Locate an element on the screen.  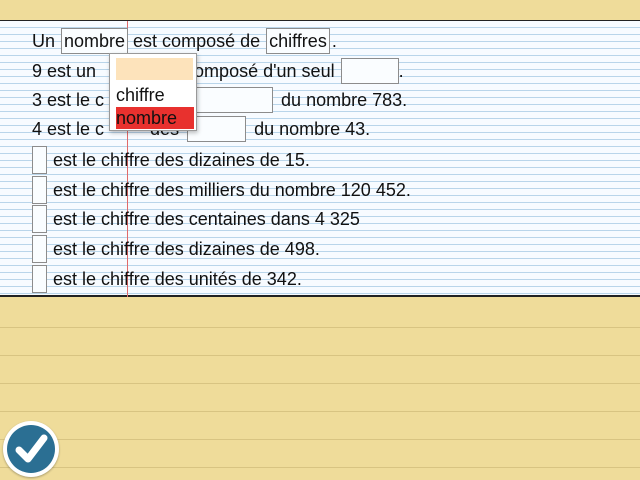
statement-line-1: est le chiffre des dizaines de 15. is located at coordinates (171, 160).